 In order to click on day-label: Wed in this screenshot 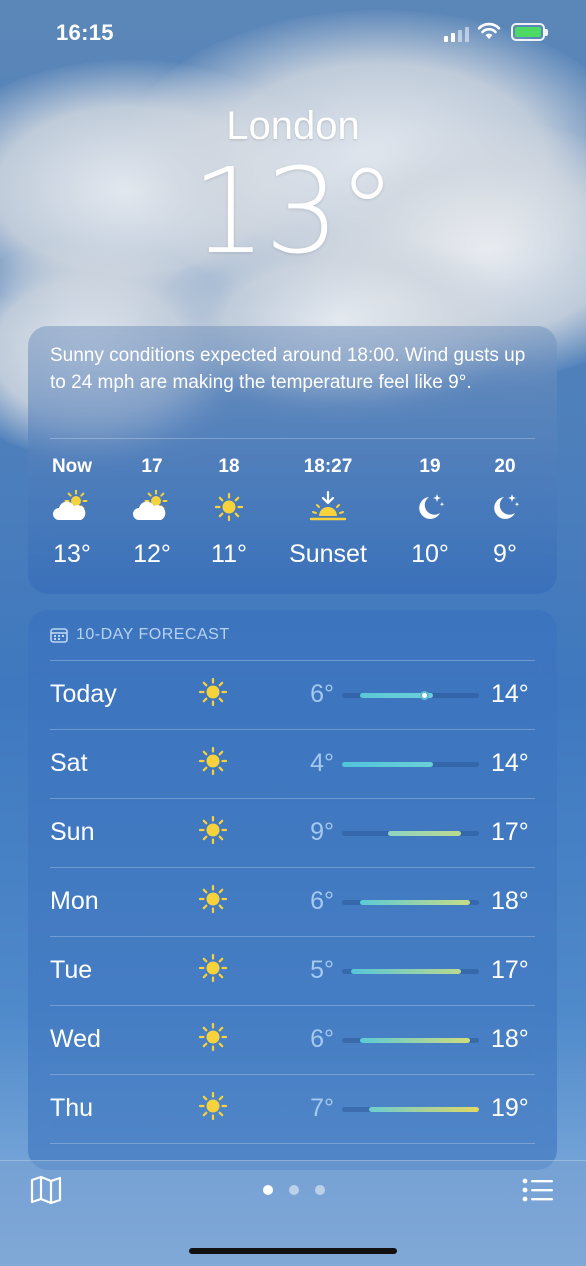, I will do `click(75, 1039)`.